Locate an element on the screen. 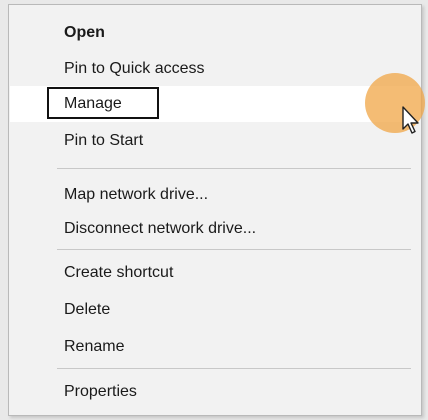  menu-item-label: Pin to Start is located at coordinates (104, 140).